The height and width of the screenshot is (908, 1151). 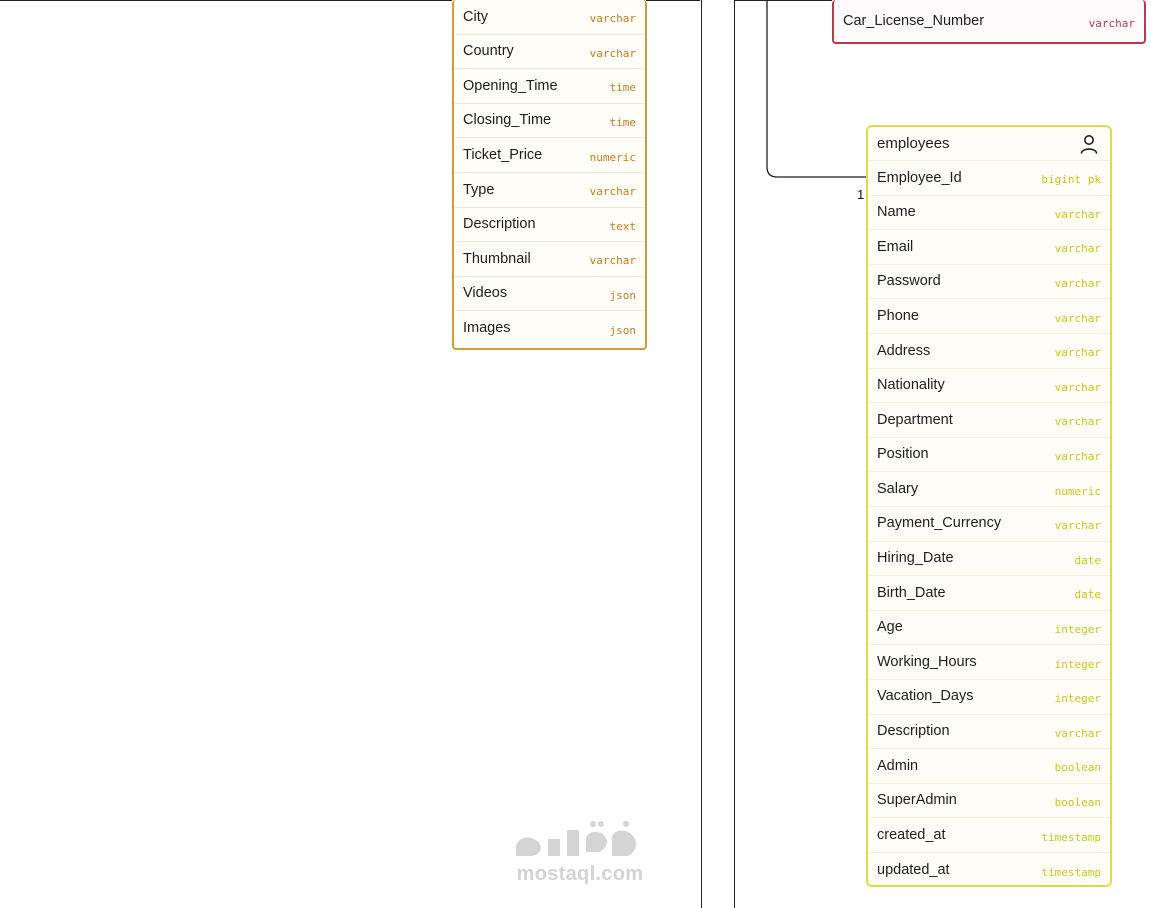 What do you see at coordinates (913, 869) in the screenshot?
I see `column-name: updated_at` at bounding box center [913, 869].